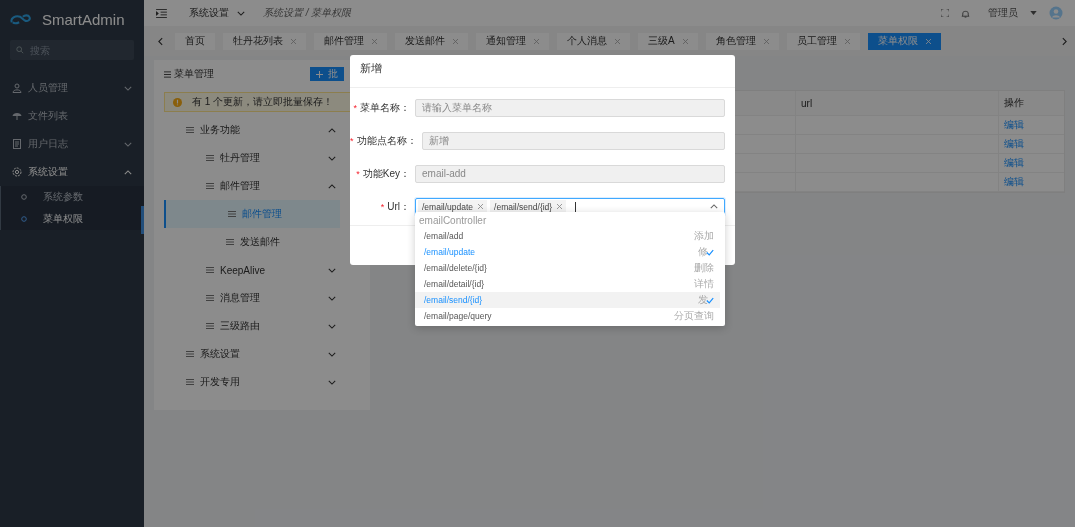 This screenshot has height=527, width=1075. What do you see at coordinates (160, 41) in the screenshot?
I see `chevron-left-icon` at bounding box center [160, 41].